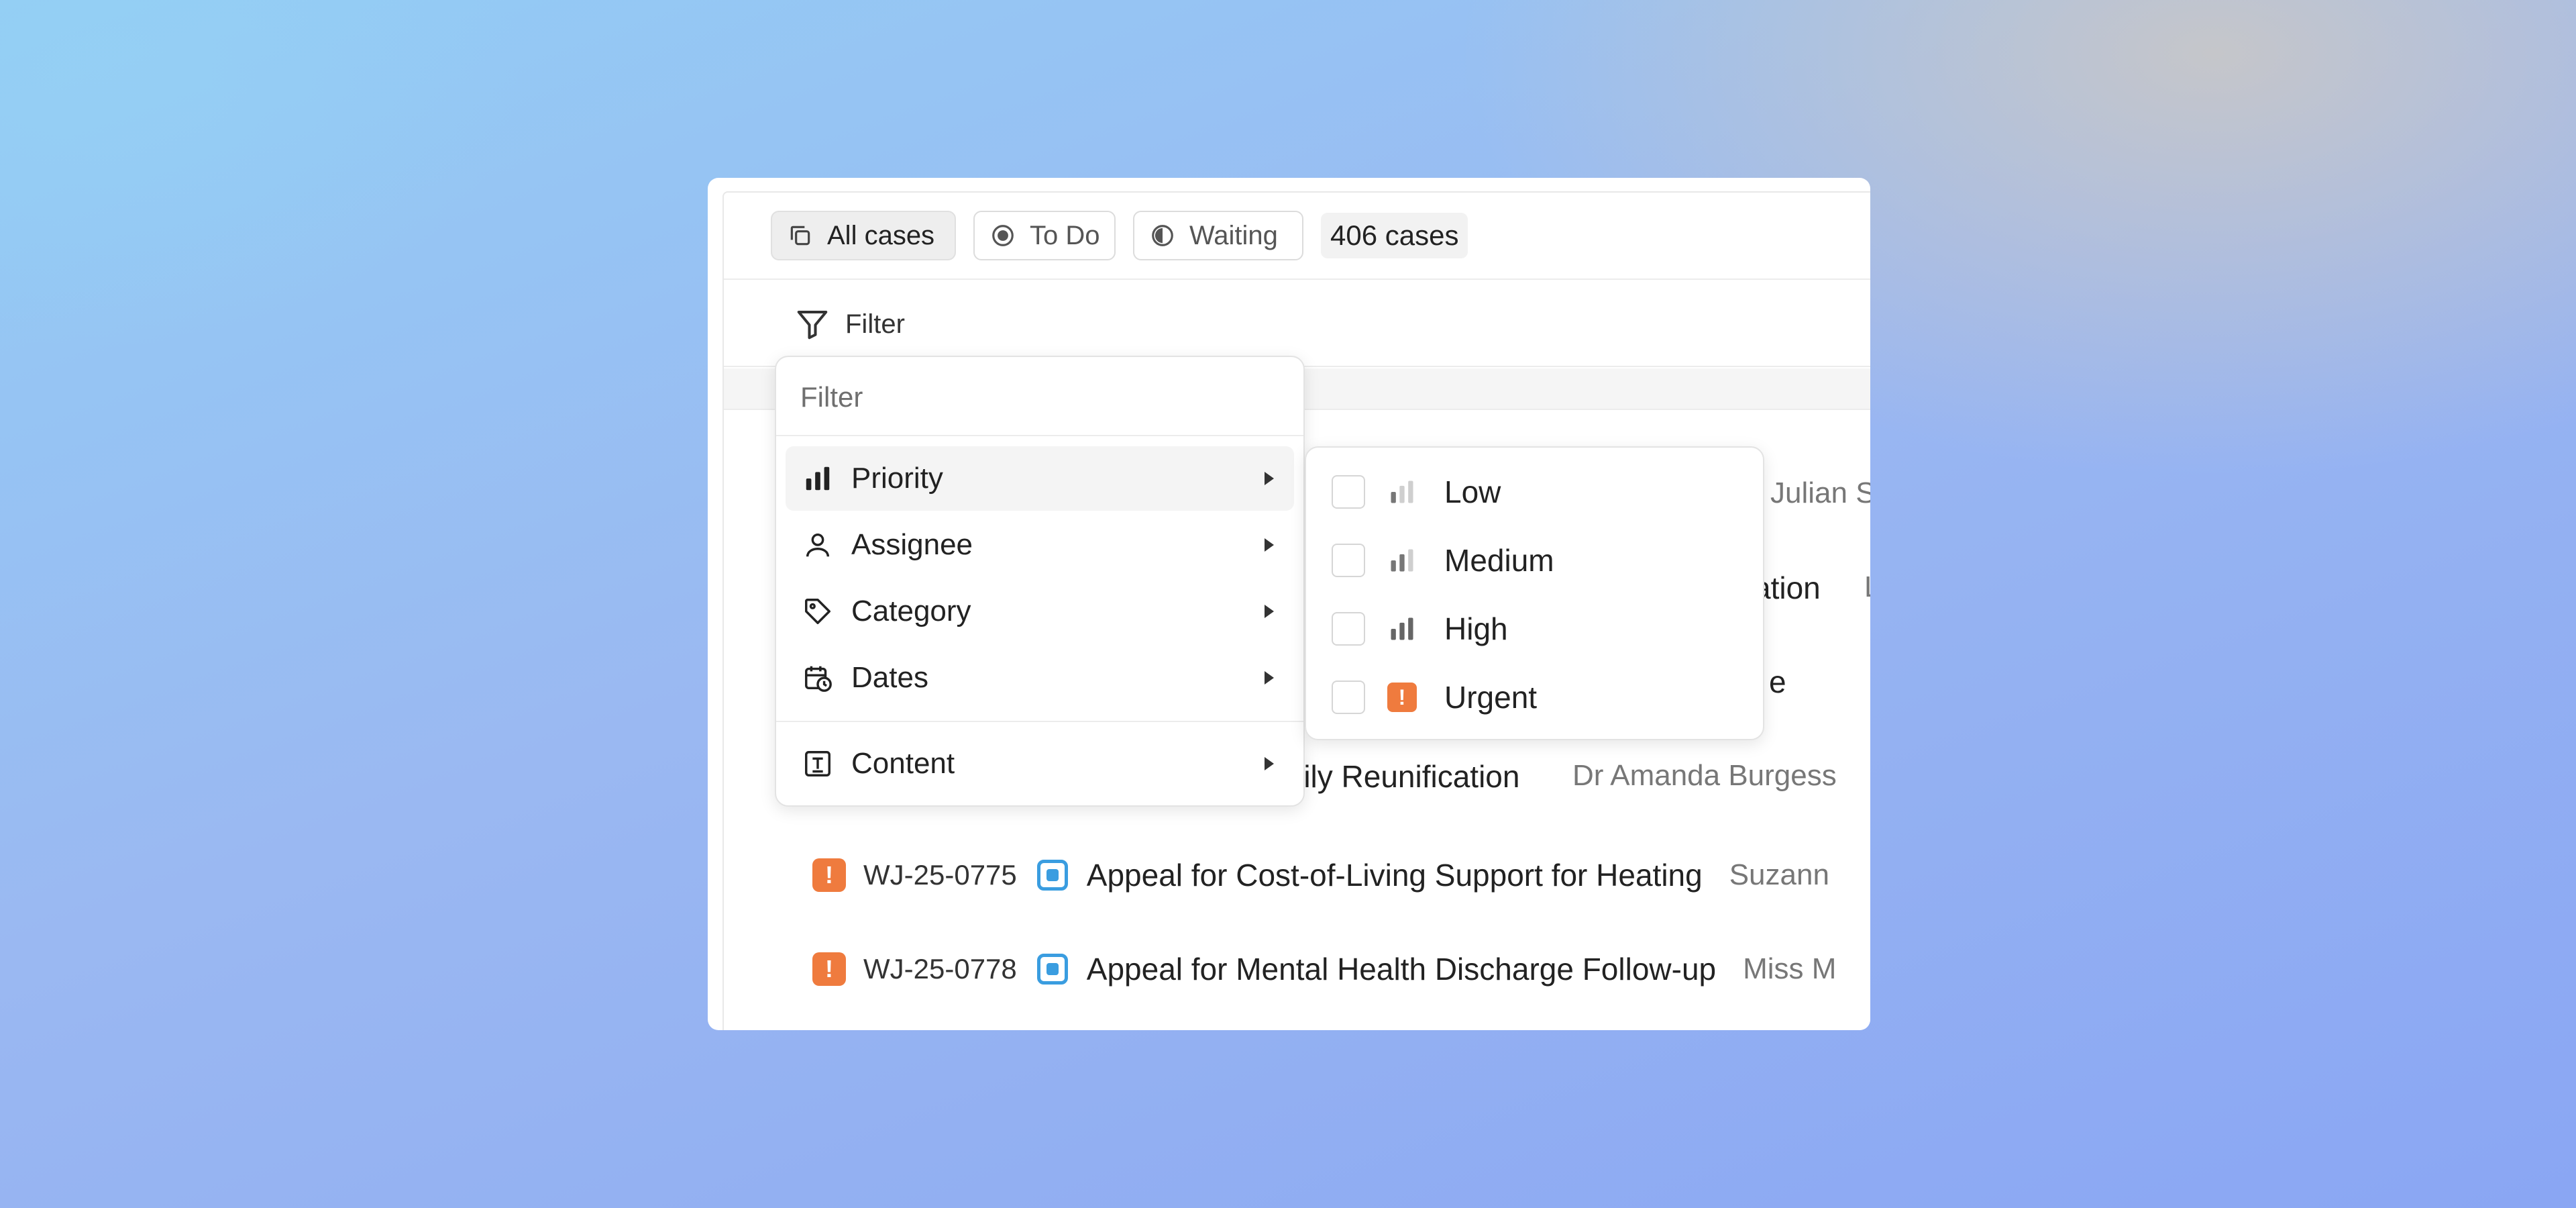 Image resolution: width=2576 pixels, height=1208 pixels. What do you see at coordinates (1040, 545) in the screenshot?
I see `menu-item-assignee: Assignee` at bounding box center [1040, 545].